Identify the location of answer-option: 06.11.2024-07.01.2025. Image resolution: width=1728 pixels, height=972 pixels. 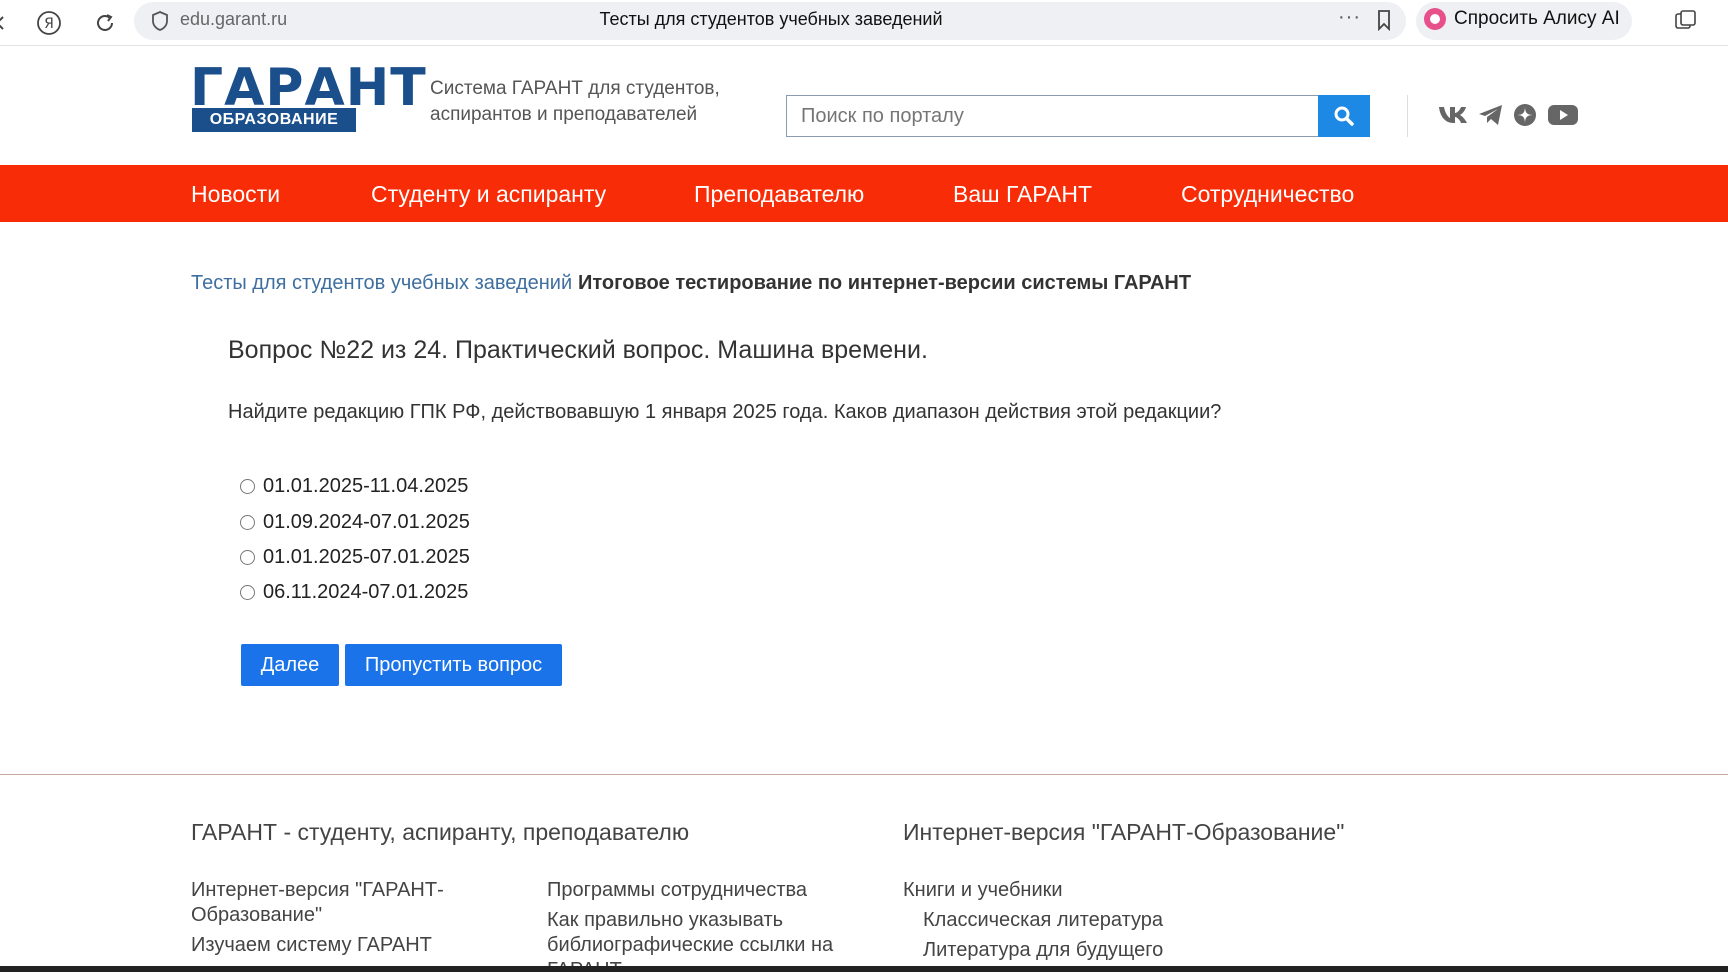
(354, 592).